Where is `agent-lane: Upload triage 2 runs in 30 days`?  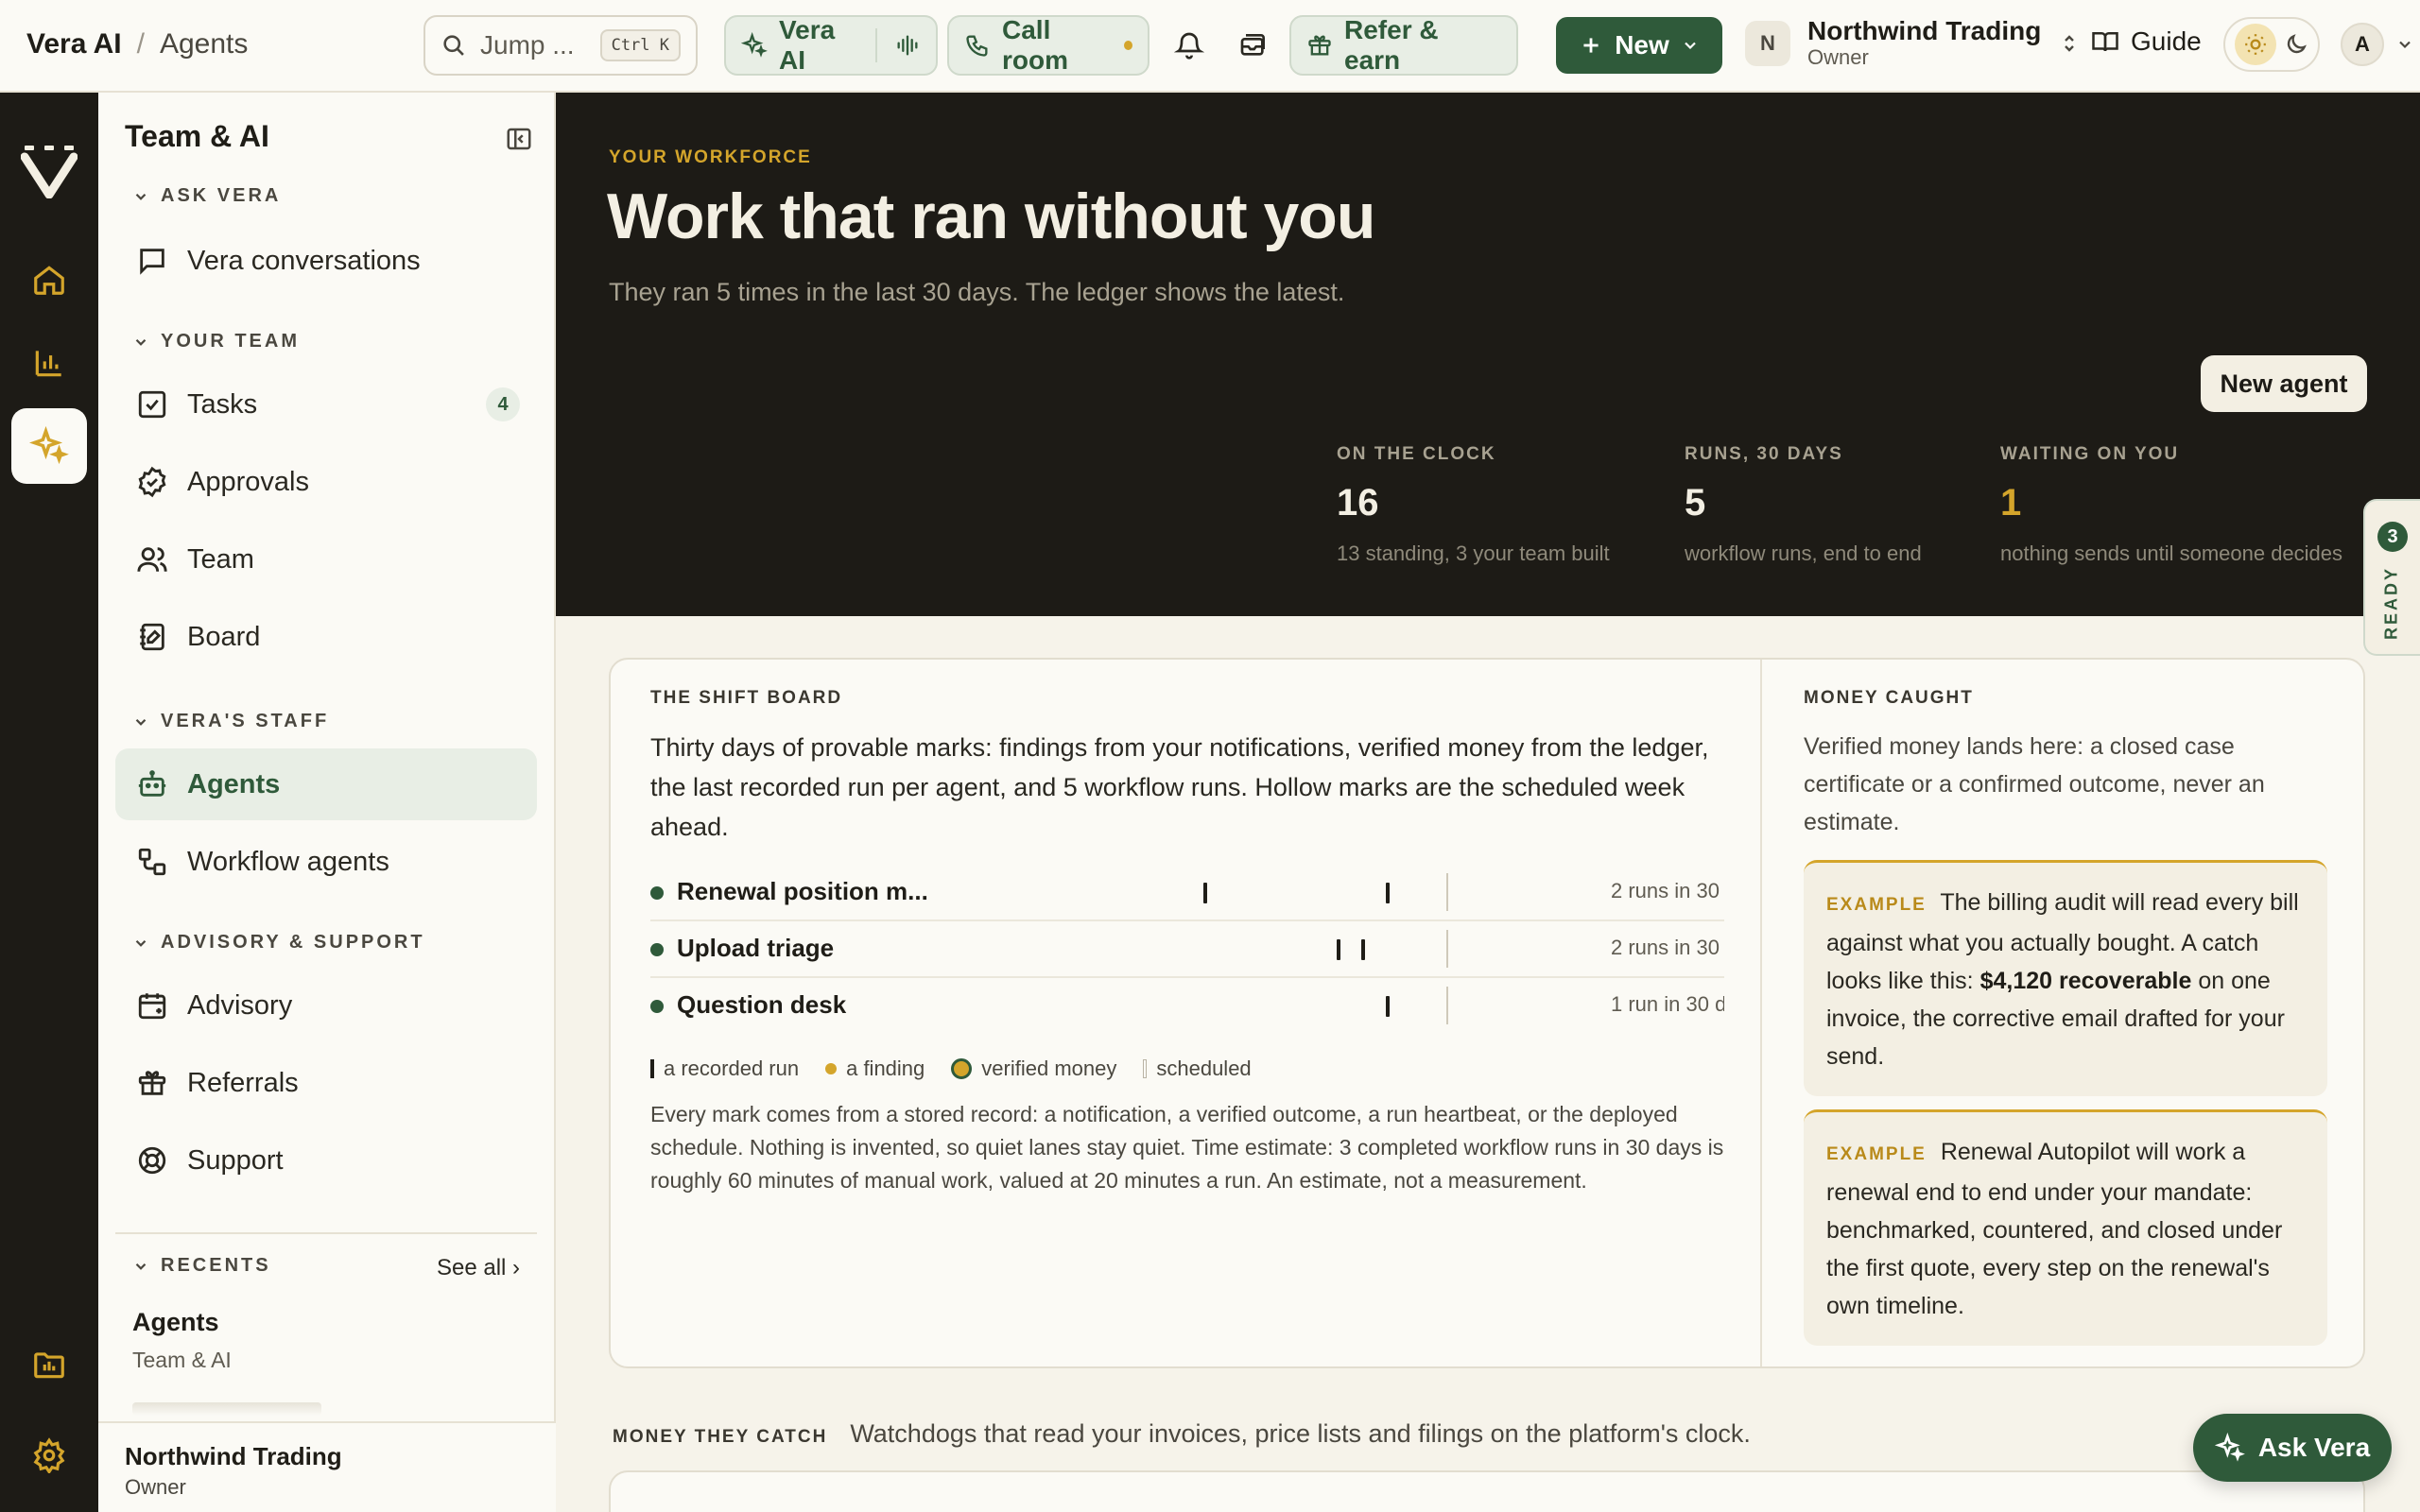 agent-lane: Upload triage 2 runs in 30 days is located at coordinates (1187, 948).